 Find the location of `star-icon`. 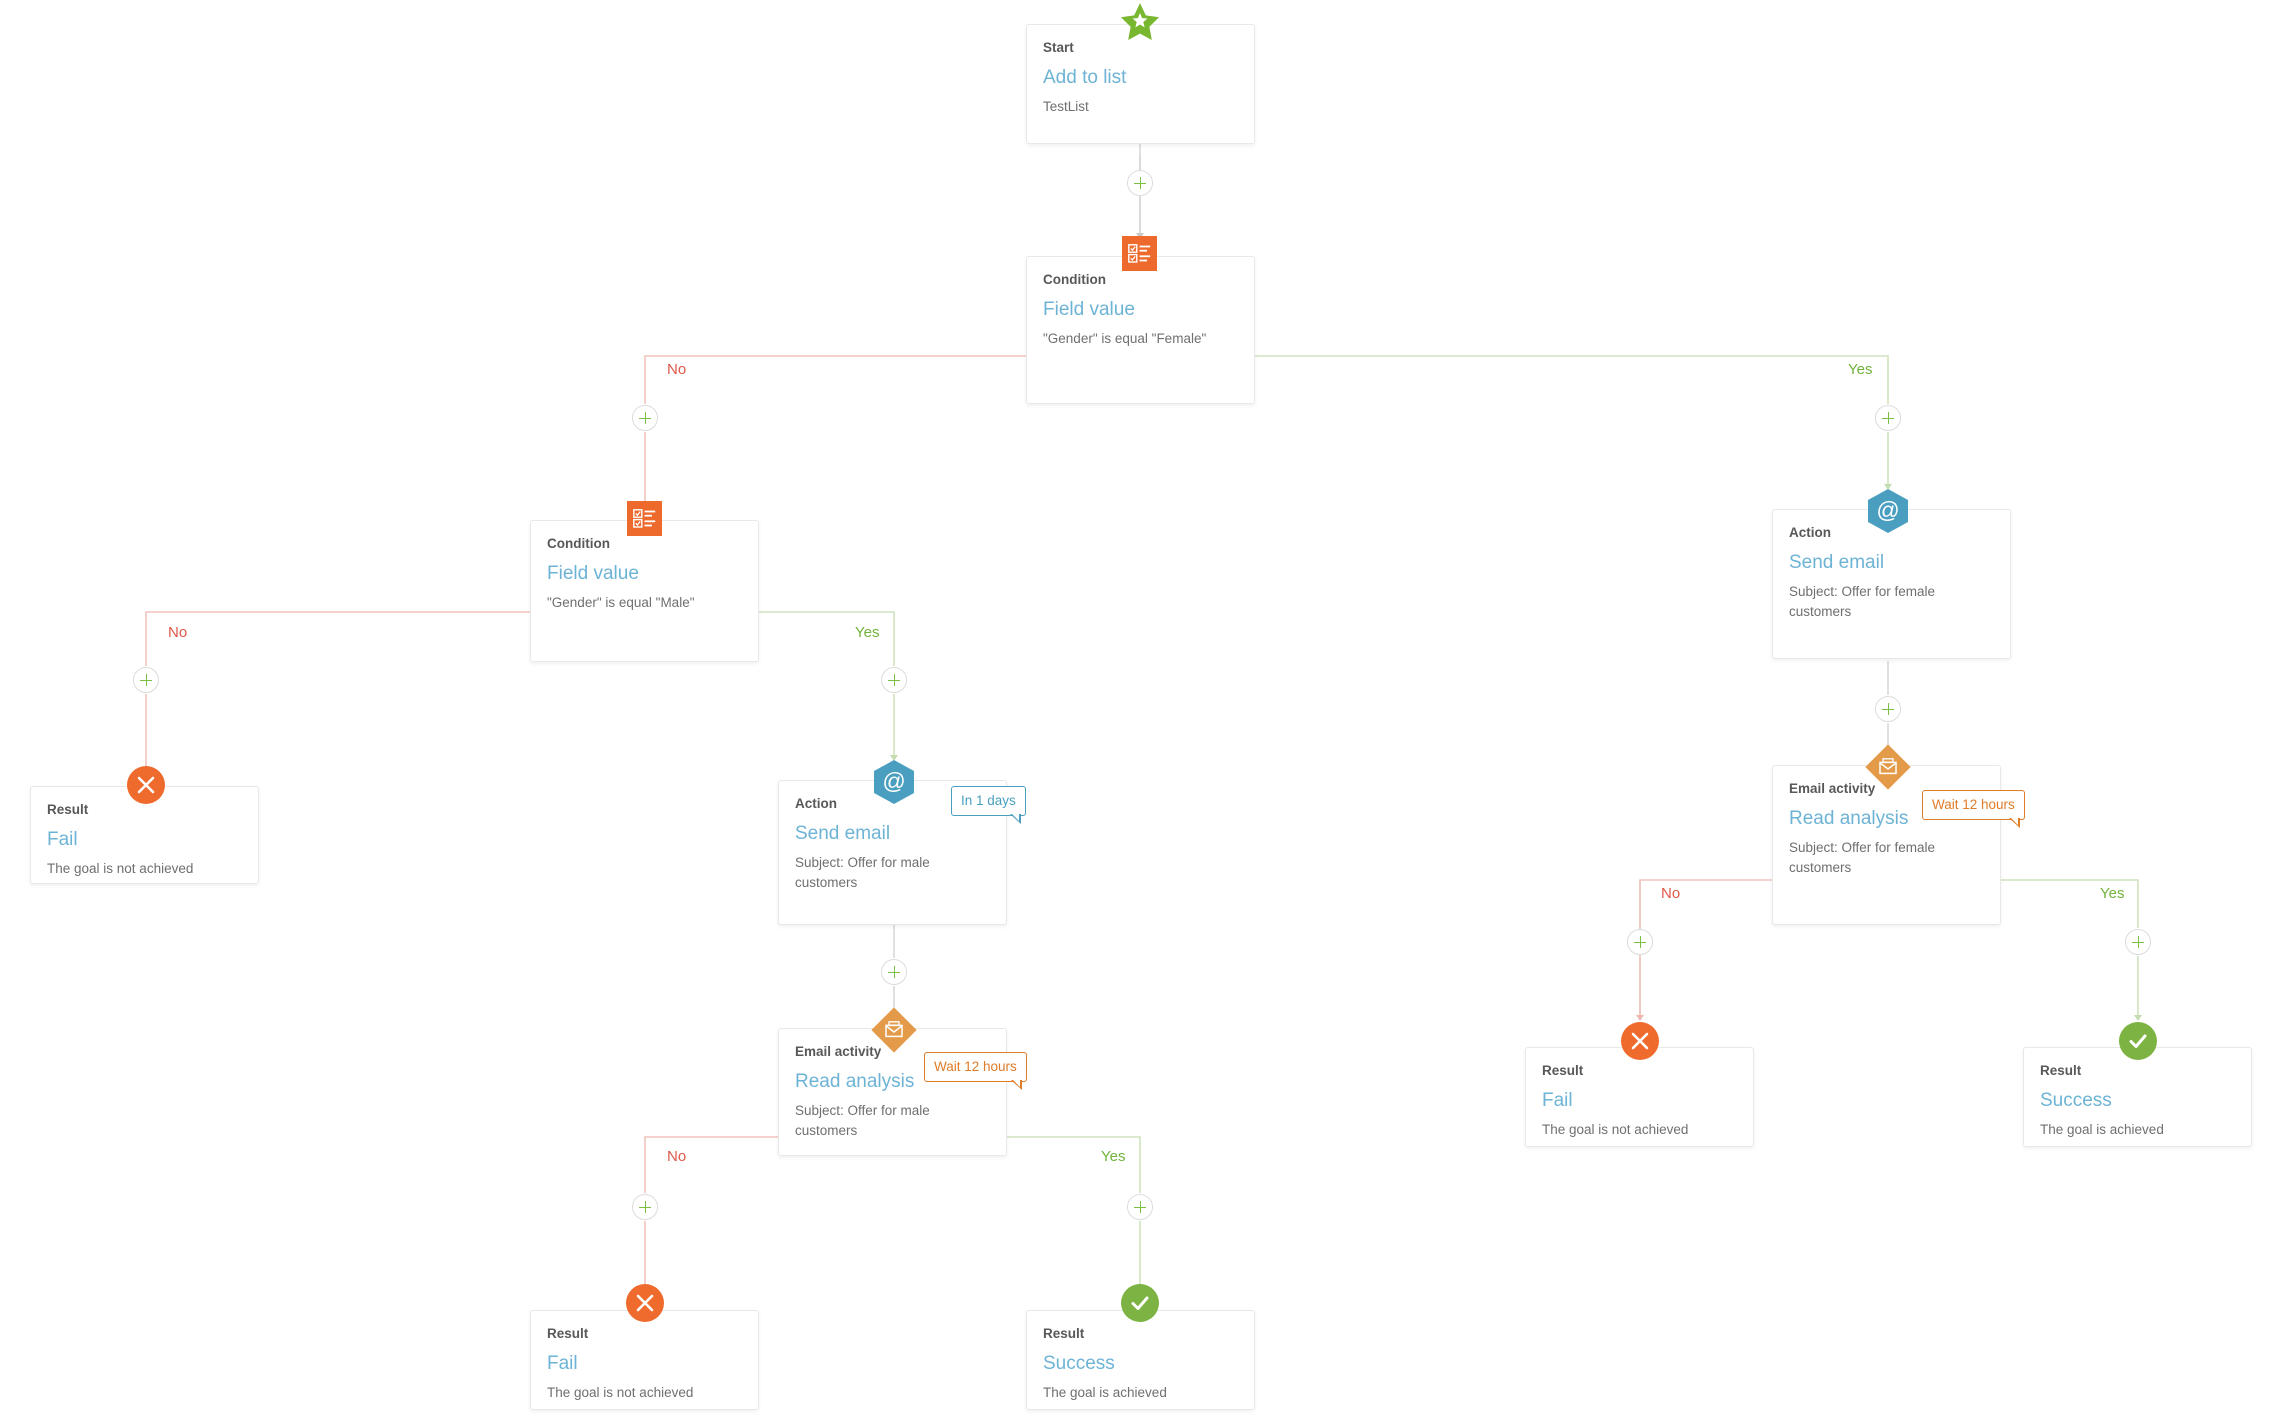

star-icon is located at coordinates (1140, 22).